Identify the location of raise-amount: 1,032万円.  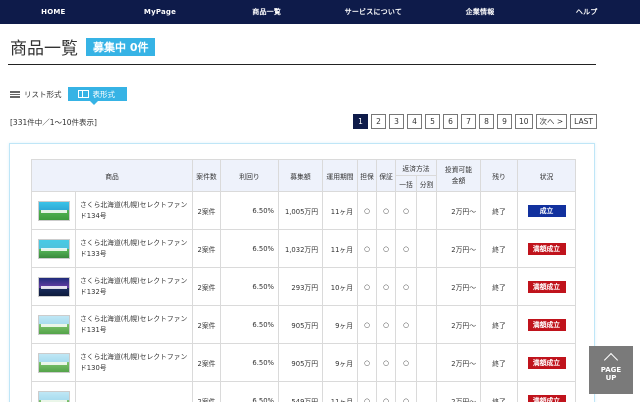
(300, 248).